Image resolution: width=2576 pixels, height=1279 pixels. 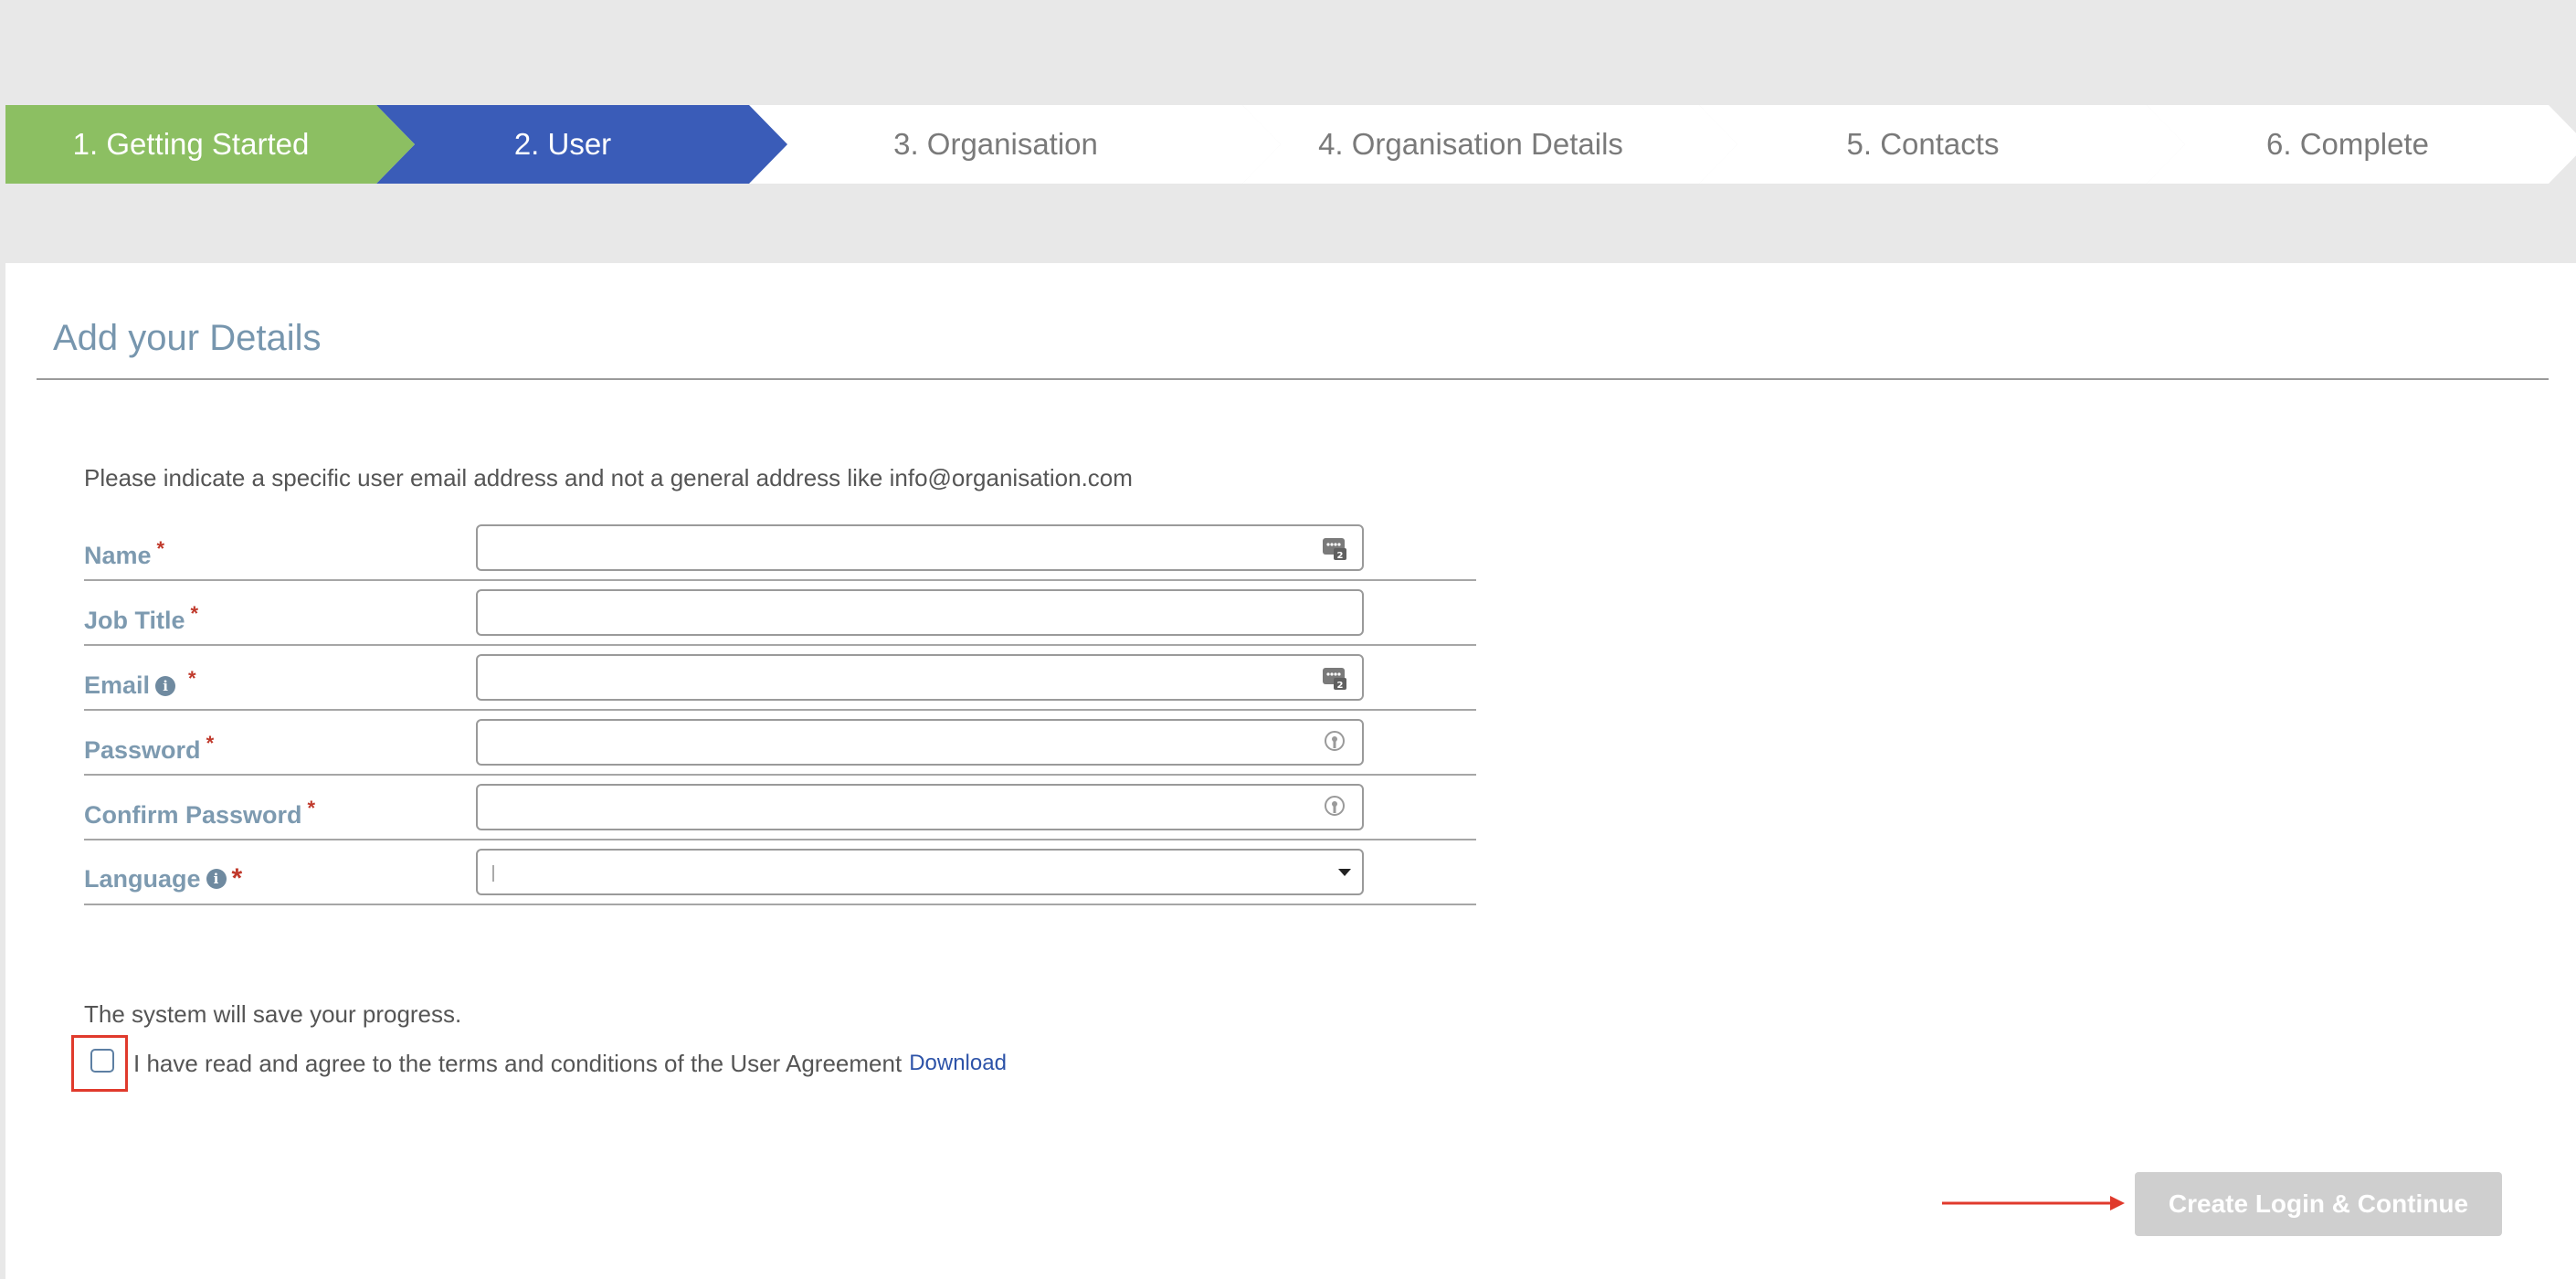 What do you see at coordinates (1344, 872) in the screenshot?
I see `caret-down-icon` at bounding box center [1344, 872].